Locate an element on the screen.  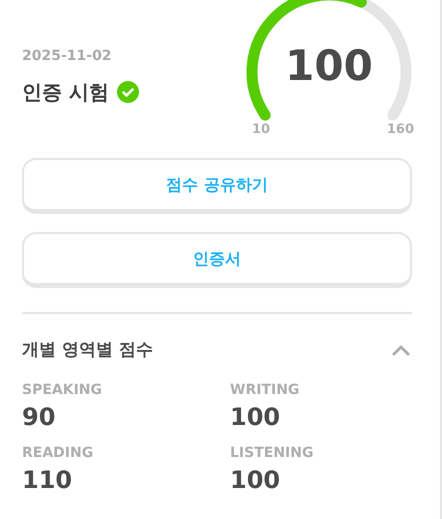
skill-label: WRITING is located at coordinates (265, 390).